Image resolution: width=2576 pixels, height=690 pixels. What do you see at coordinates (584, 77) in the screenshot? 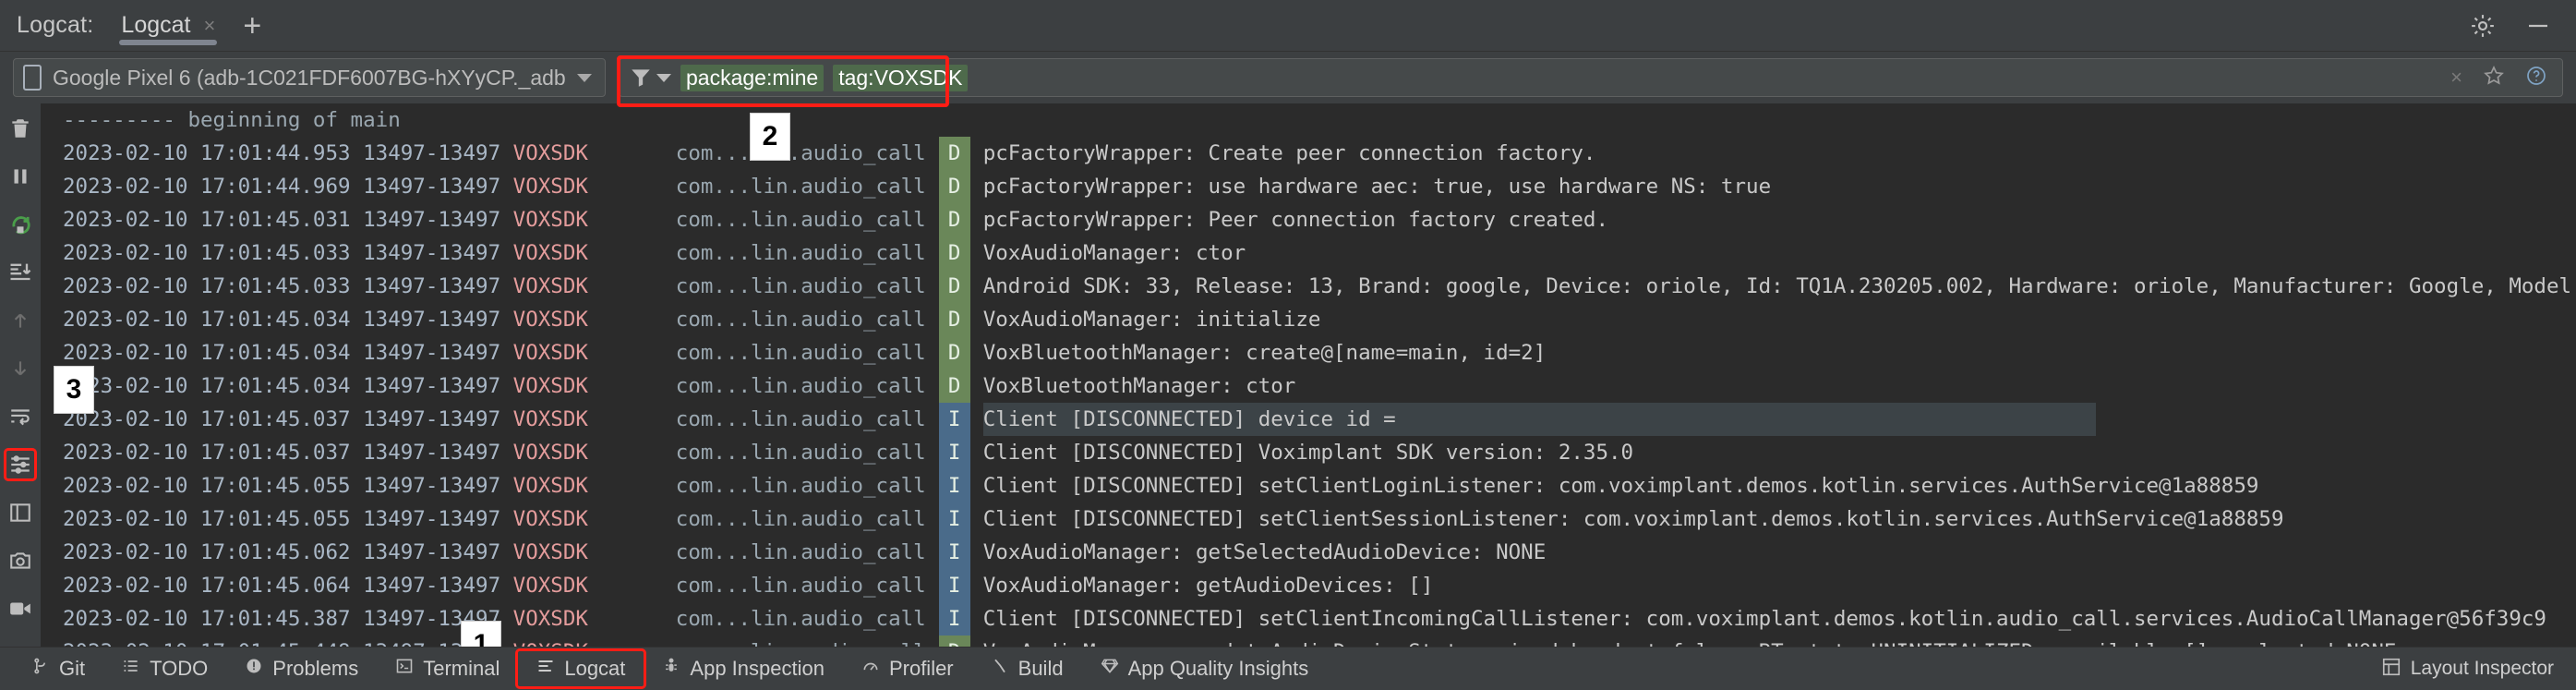
I see `chevron-down-icon` at bounding box center [584, 77].